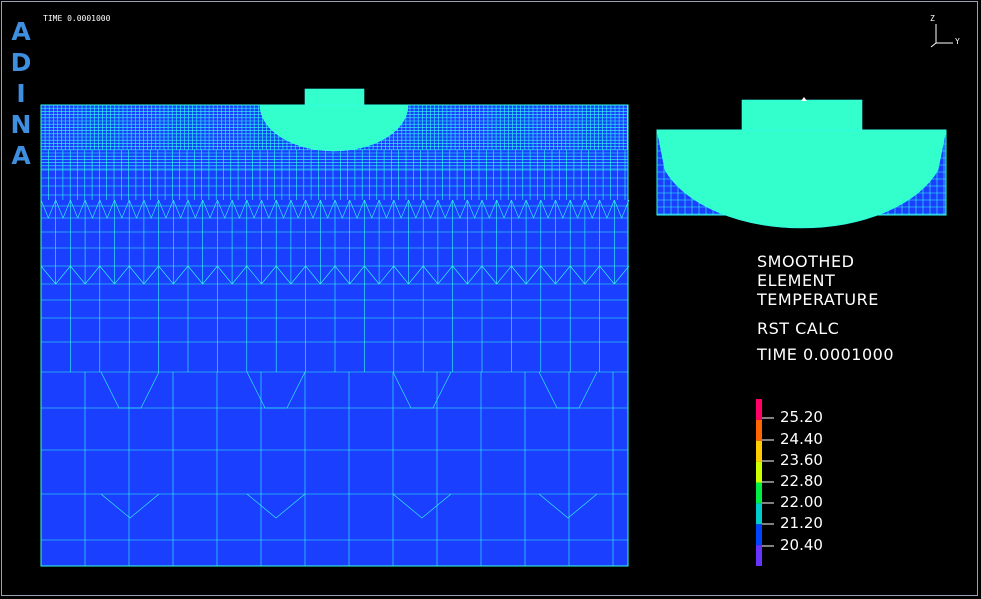  I want to click on colorbar-tick-label: 20.40, so click(801, 545).